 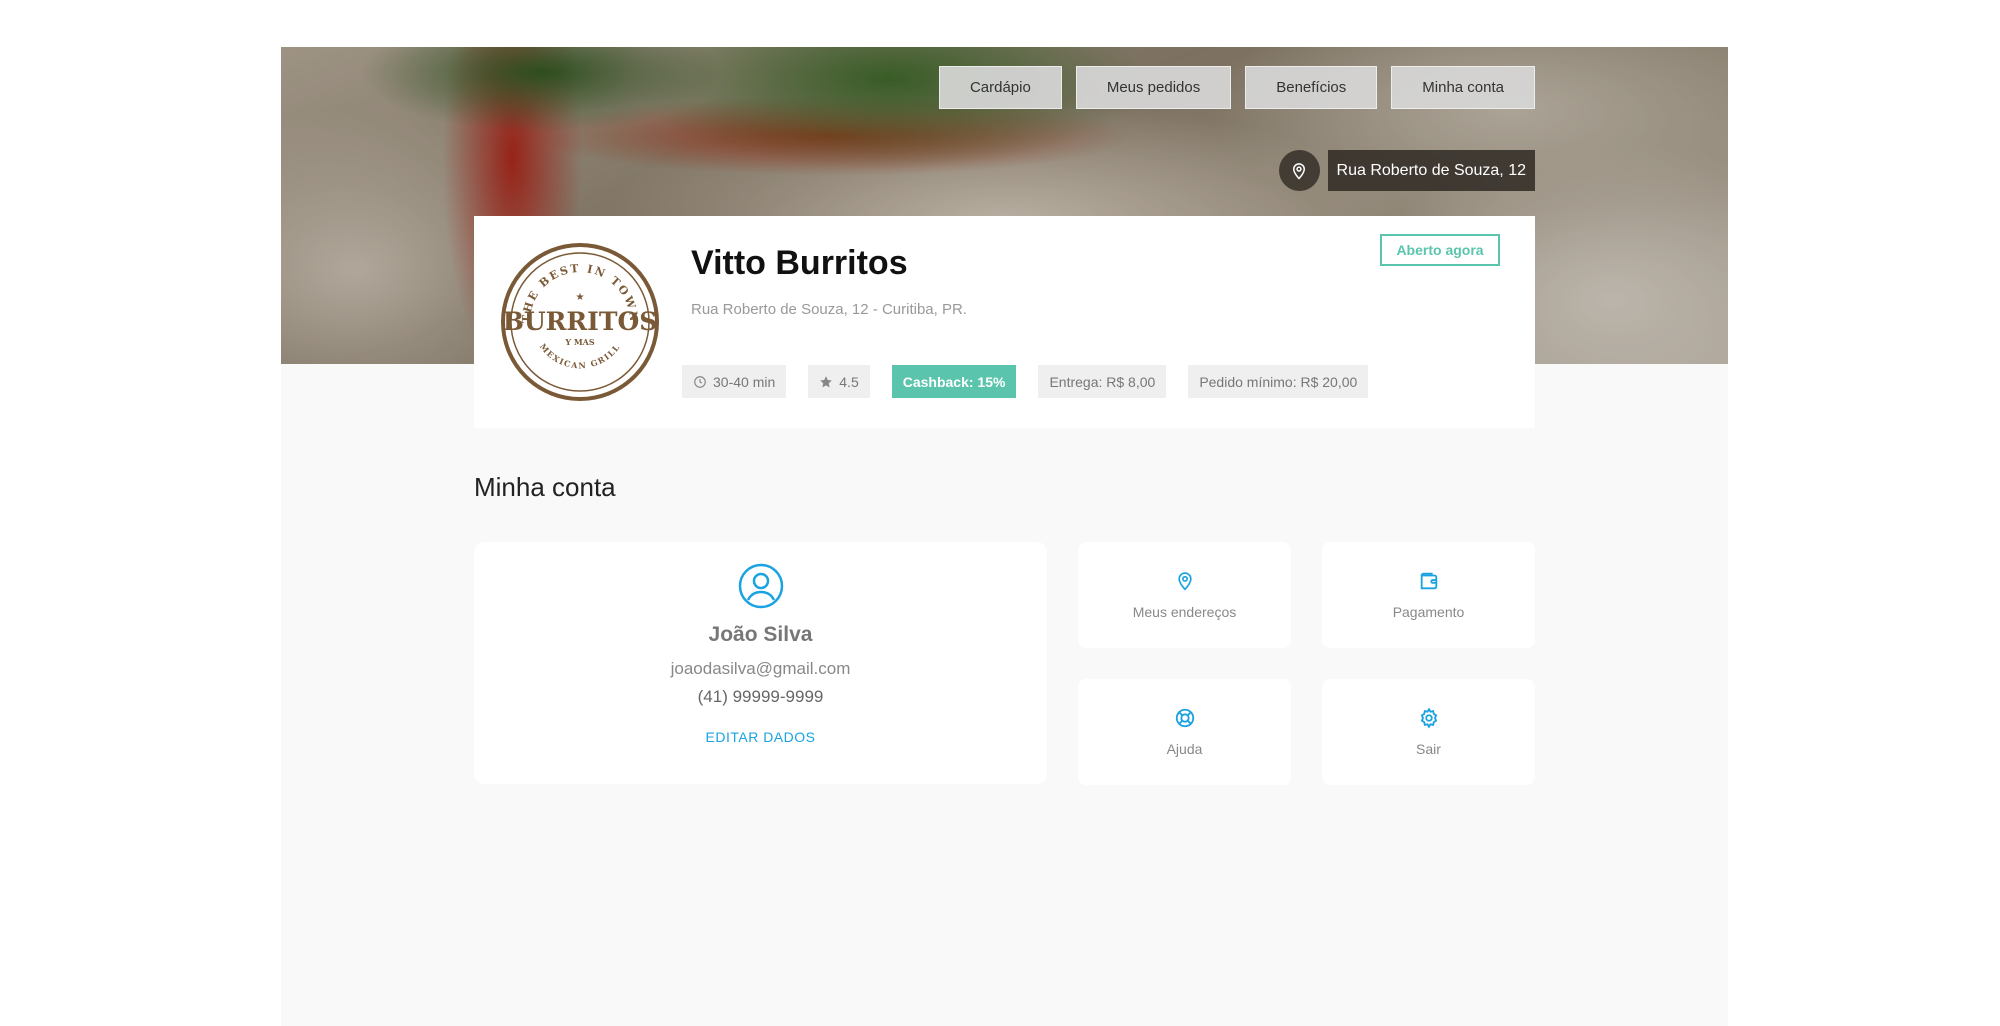 What do you see at coordinates (1463, 87) in the screenshot?
I see `nav-minha-conta-button: Minha conta` at bounding box center [1463, 87].